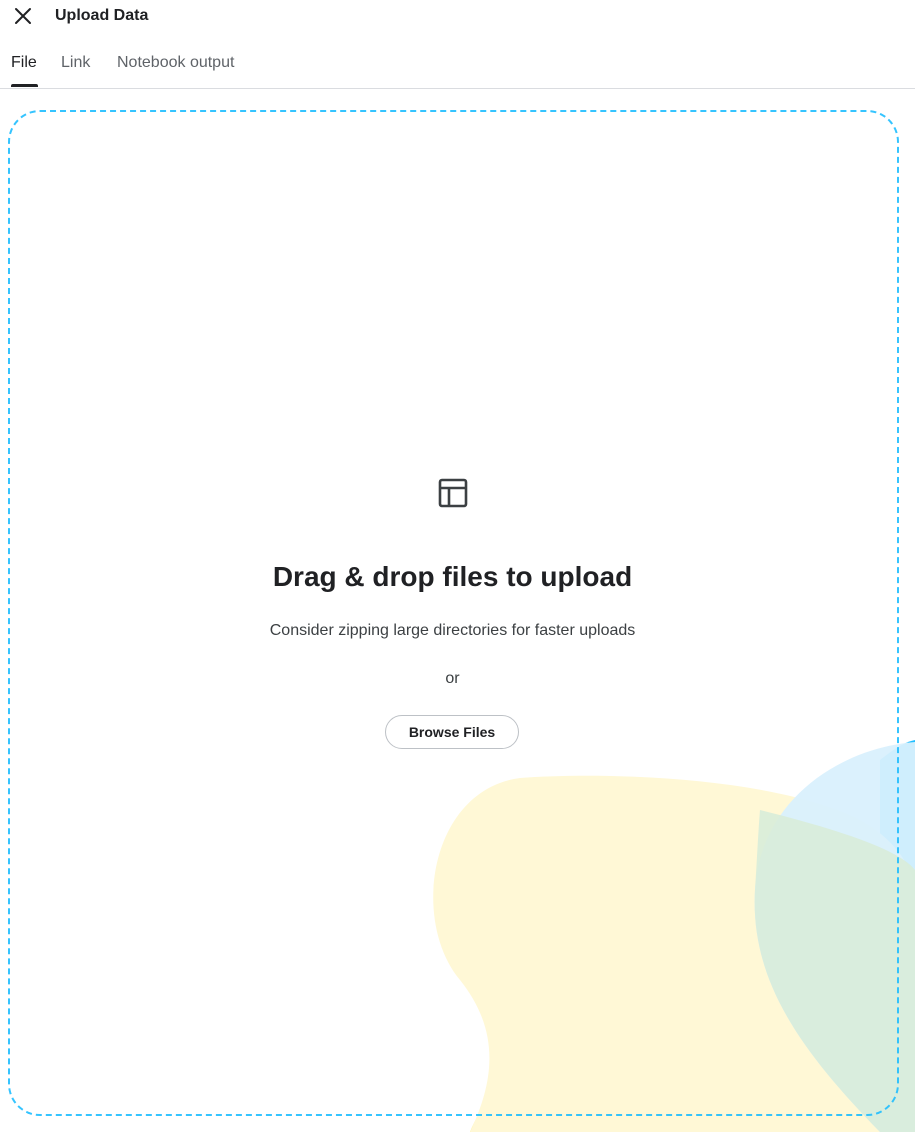 The height and width of the screenshot is (1132, 915). What do you see at coordinates (457, 66) in the screenshot?
I see `tab-bar: File Link Notebook output` at bounding box center [457, 66].